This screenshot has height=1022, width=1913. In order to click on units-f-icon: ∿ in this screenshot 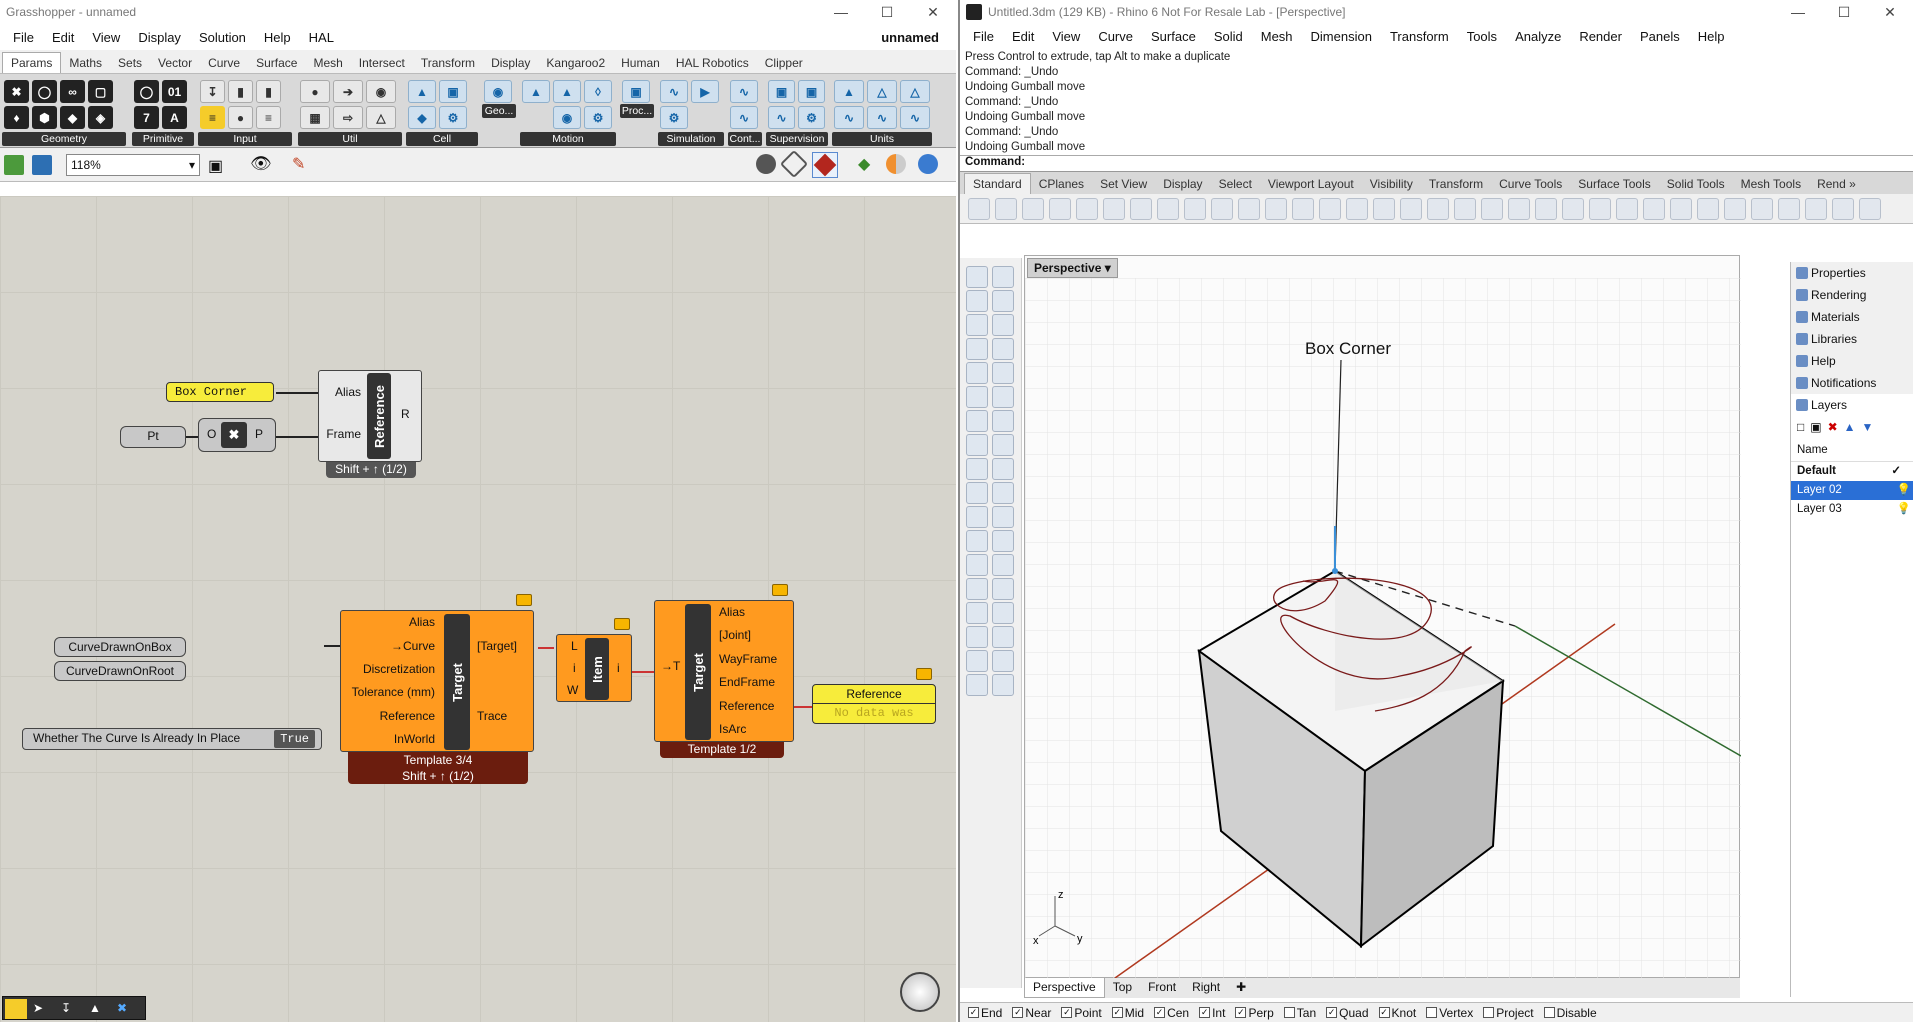, I will do `click(915, 117)`.